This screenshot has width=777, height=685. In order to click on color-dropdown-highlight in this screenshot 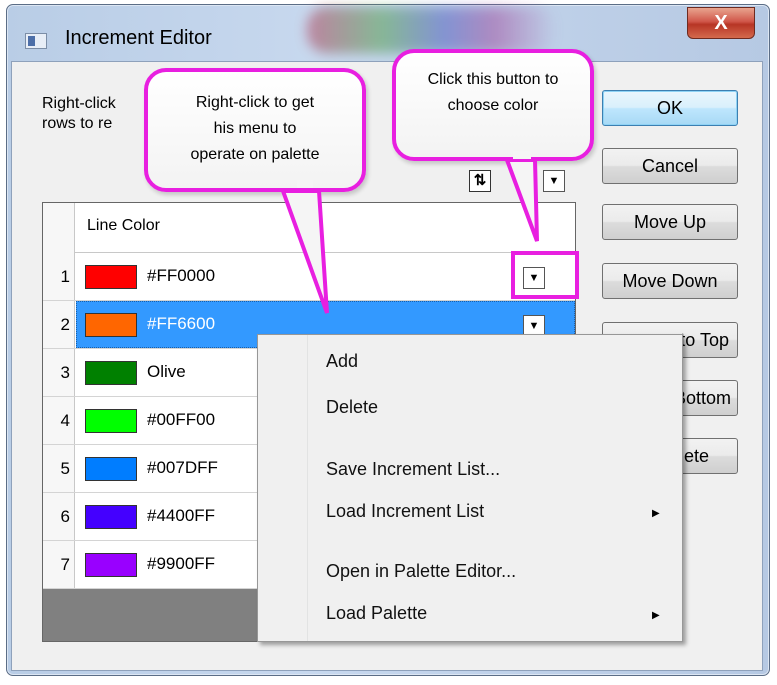, I will do `click(545, 275)`.